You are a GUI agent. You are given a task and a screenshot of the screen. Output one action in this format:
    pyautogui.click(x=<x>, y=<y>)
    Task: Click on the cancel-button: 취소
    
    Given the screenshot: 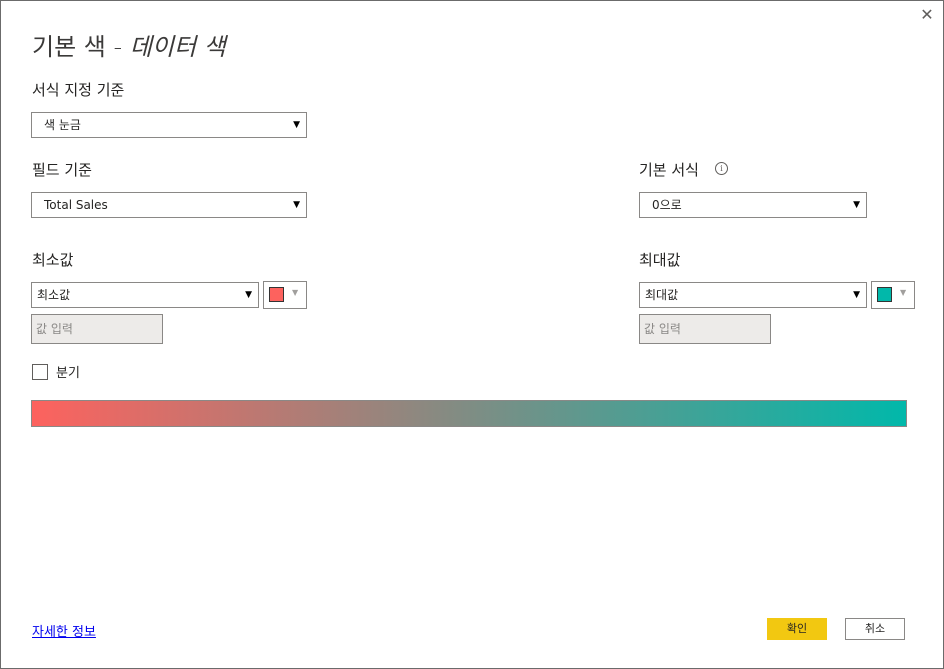 What is the action you would take?
    pyautogui.click(x=875, y=629)
    